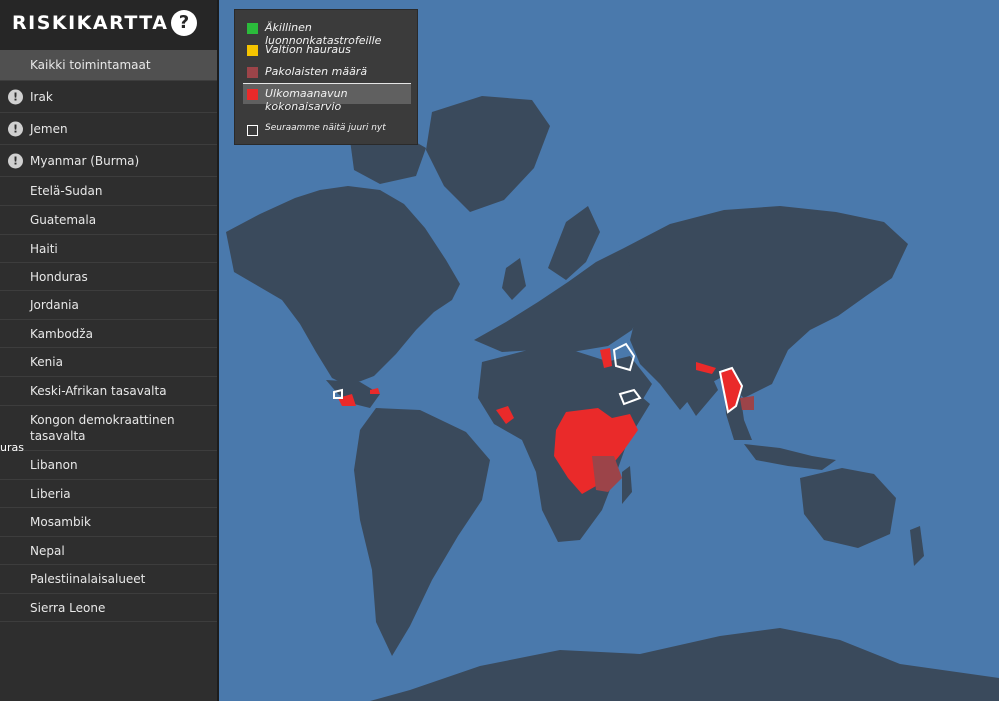 The image size is (999, 701). Describe the element at coordinates (184, 23) in the screenshot. I see `help-button: ?` at that location.